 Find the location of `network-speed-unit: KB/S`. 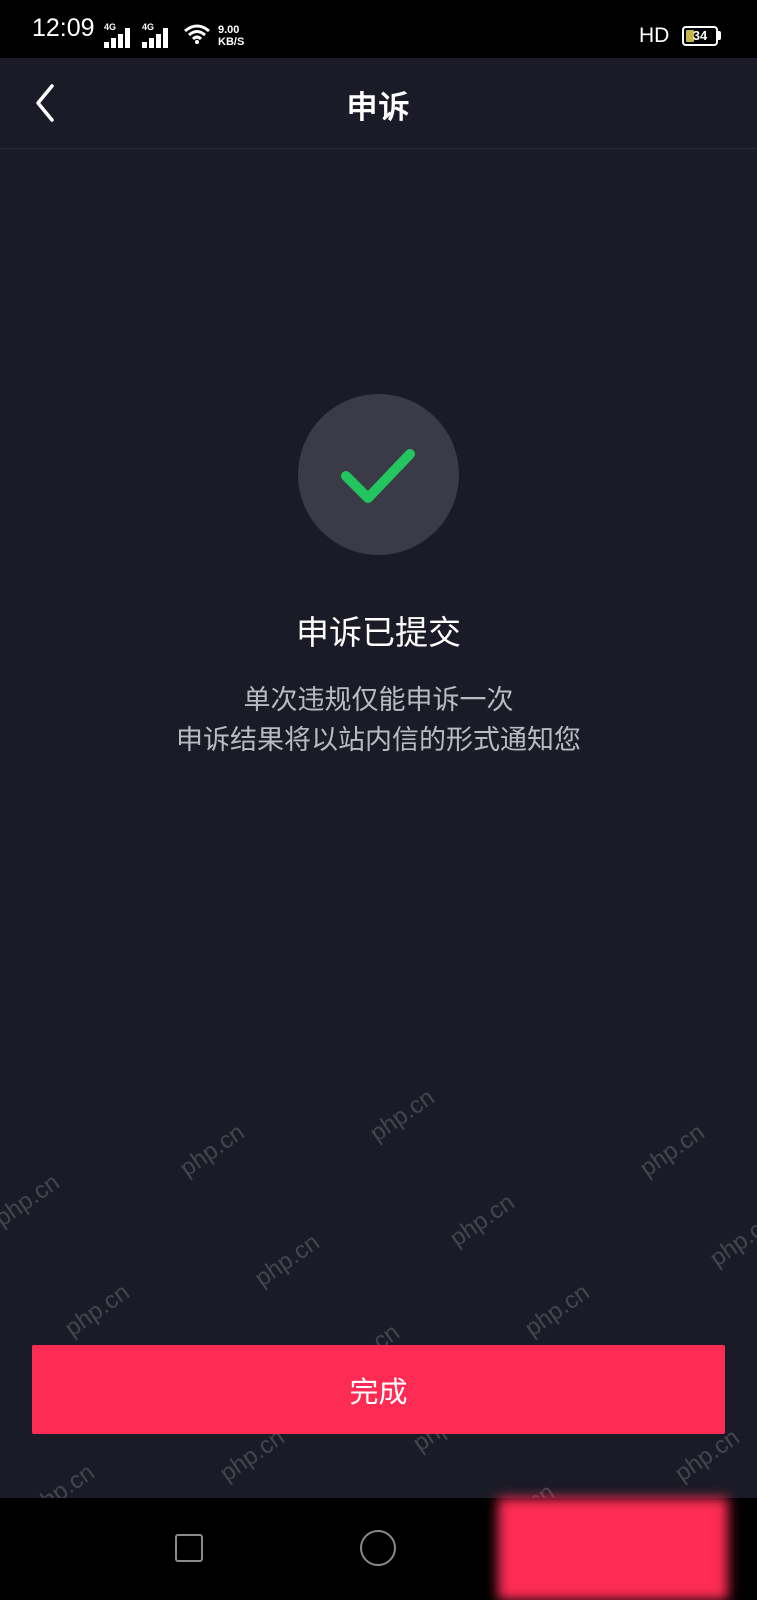

network-speed-unit: KB/S is located at coordinates (231, 42).